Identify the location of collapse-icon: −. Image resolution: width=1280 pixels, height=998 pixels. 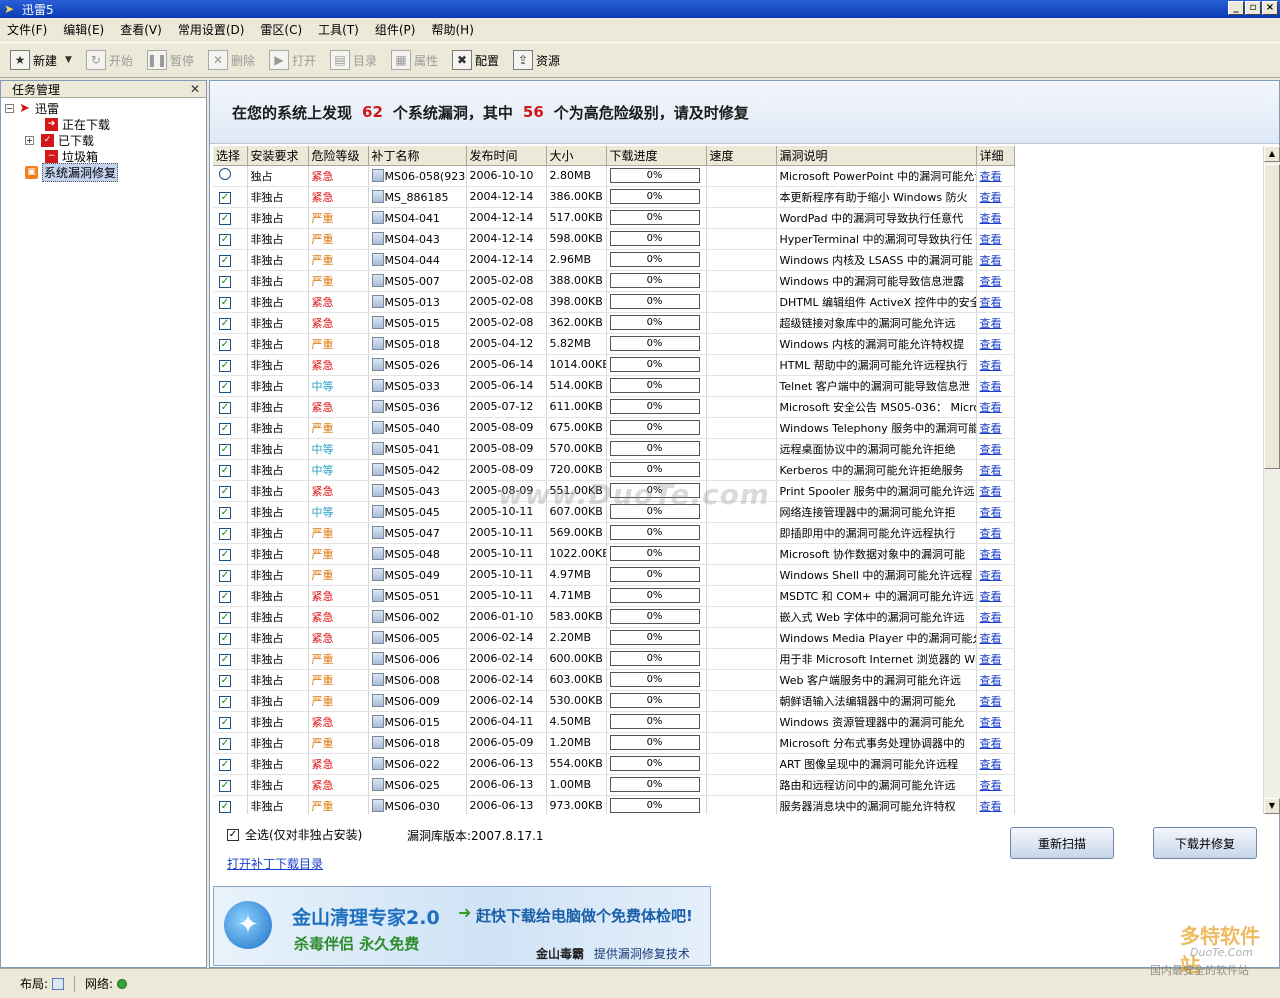
(9, 108).